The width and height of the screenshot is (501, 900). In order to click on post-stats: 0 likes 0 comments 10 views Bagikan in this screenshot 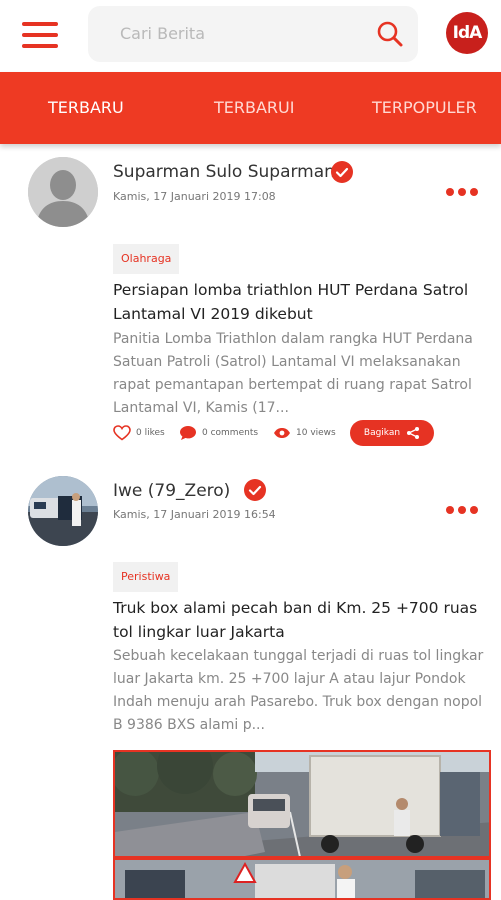, I will do `click(278, 433)`.